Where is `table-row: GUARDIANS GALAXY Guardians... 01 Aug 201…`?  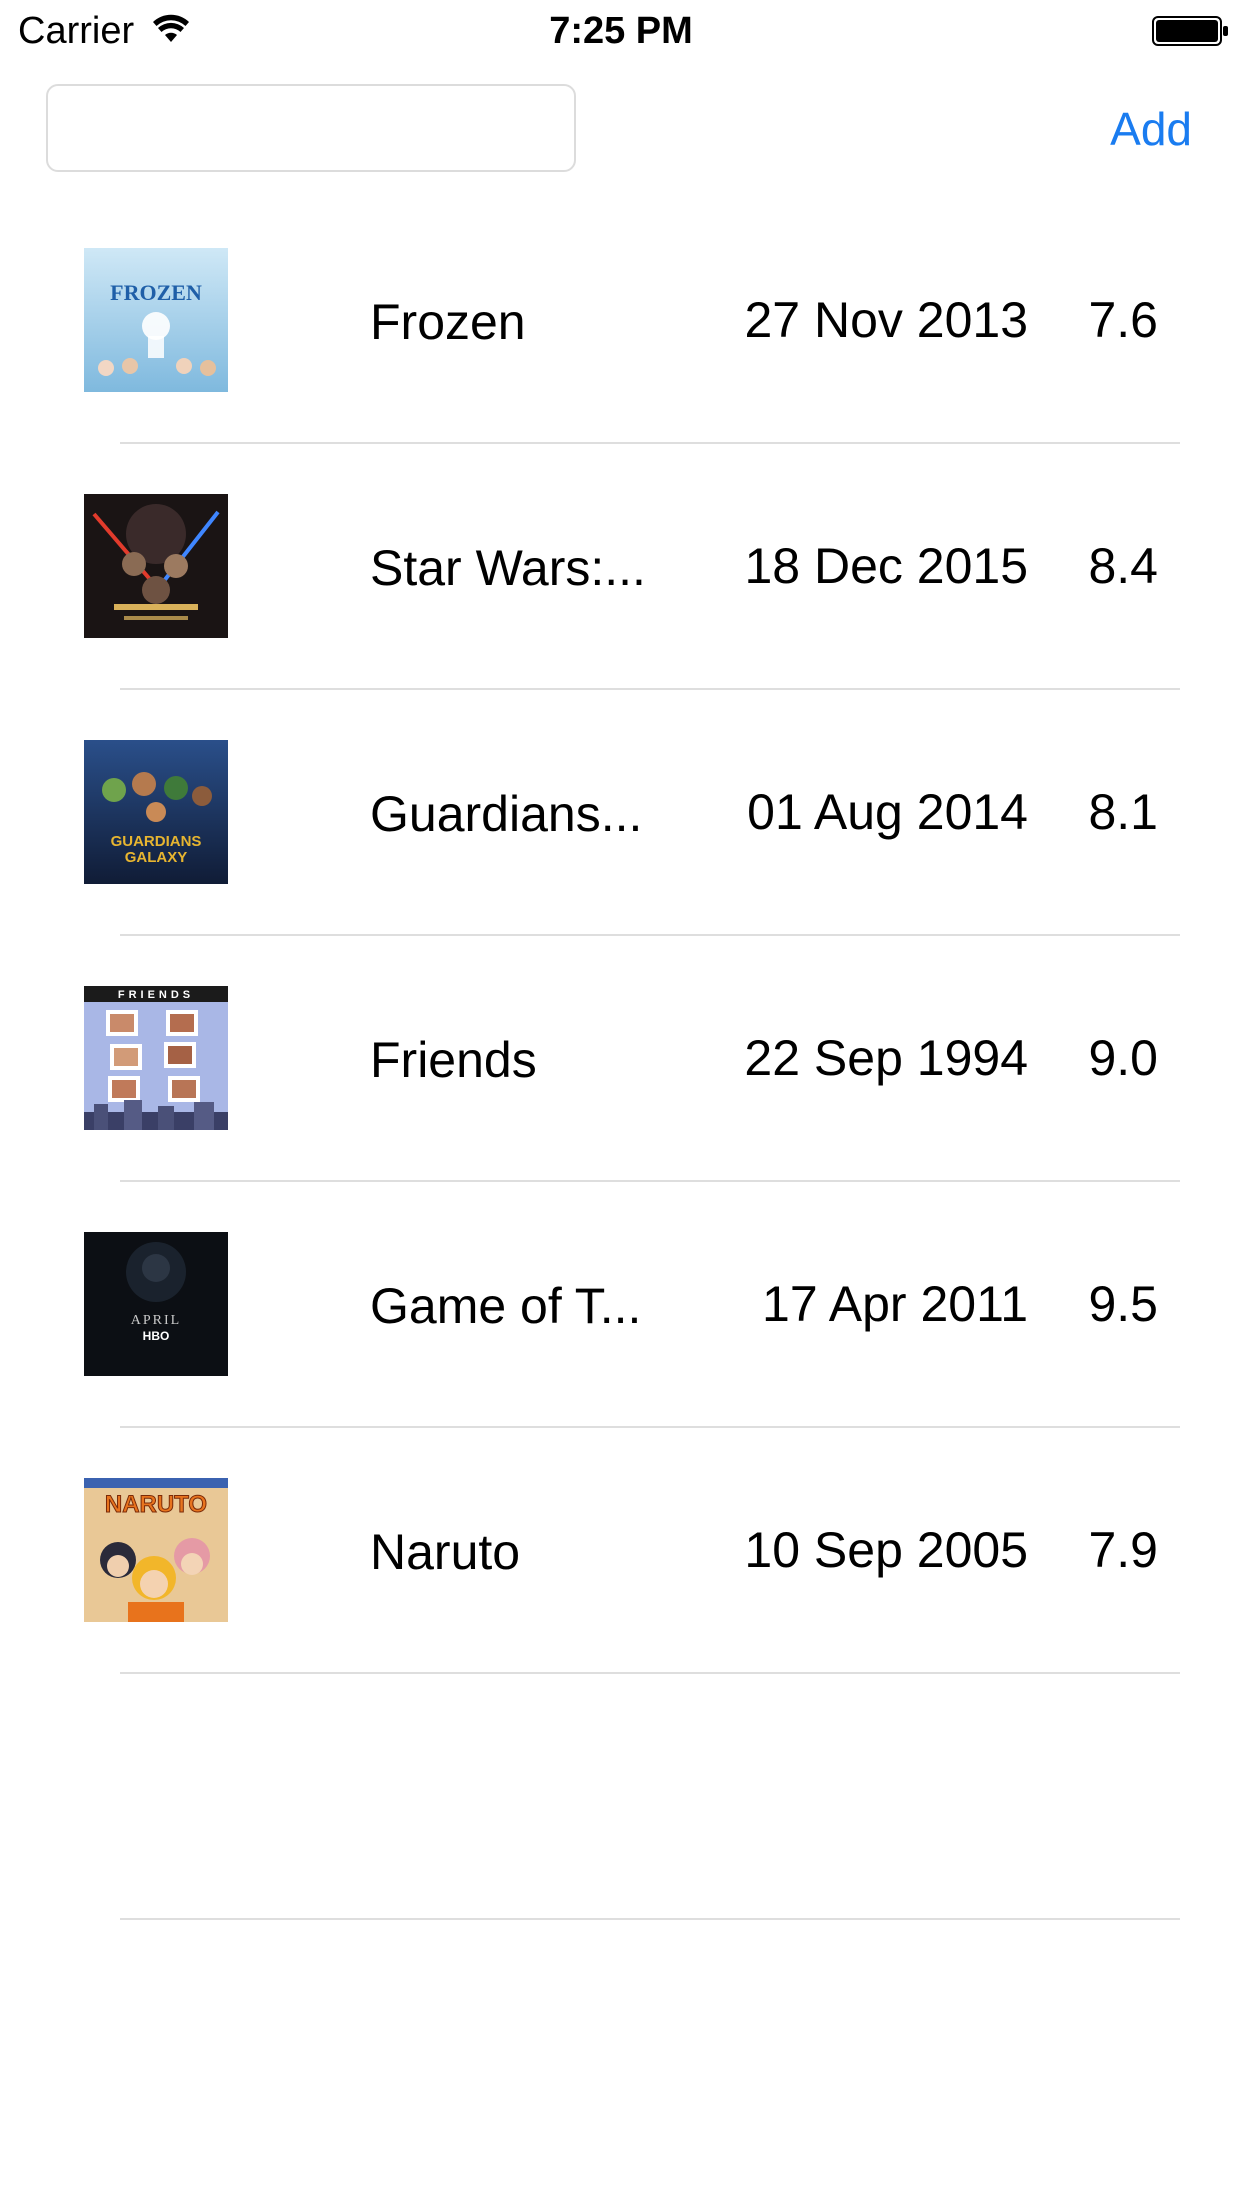 table-row: GUARDIANS GALAXY Guardians... 01 Aug 201… is located at coordinates (621, 813).